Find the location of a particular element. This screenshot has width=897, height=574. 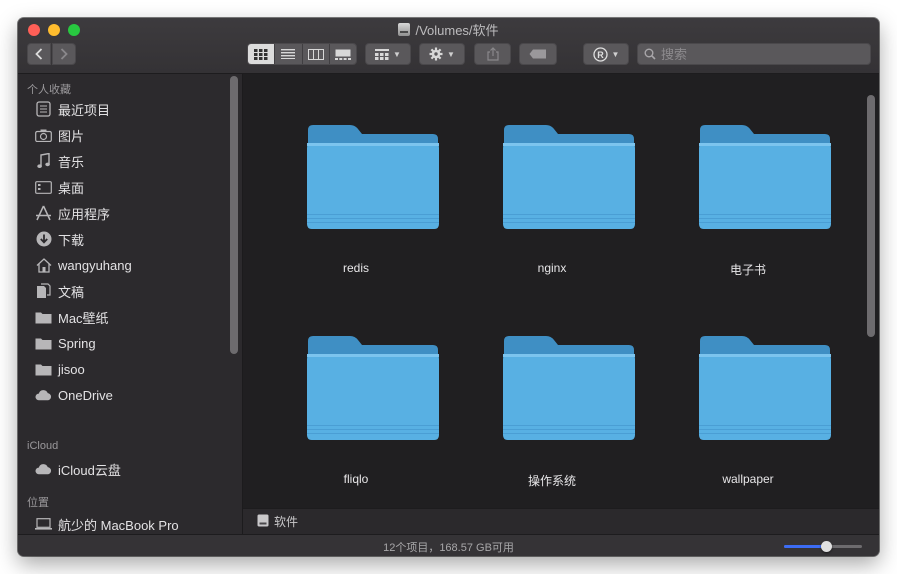

folder-item: nginx is located at coordinates (552, 214).